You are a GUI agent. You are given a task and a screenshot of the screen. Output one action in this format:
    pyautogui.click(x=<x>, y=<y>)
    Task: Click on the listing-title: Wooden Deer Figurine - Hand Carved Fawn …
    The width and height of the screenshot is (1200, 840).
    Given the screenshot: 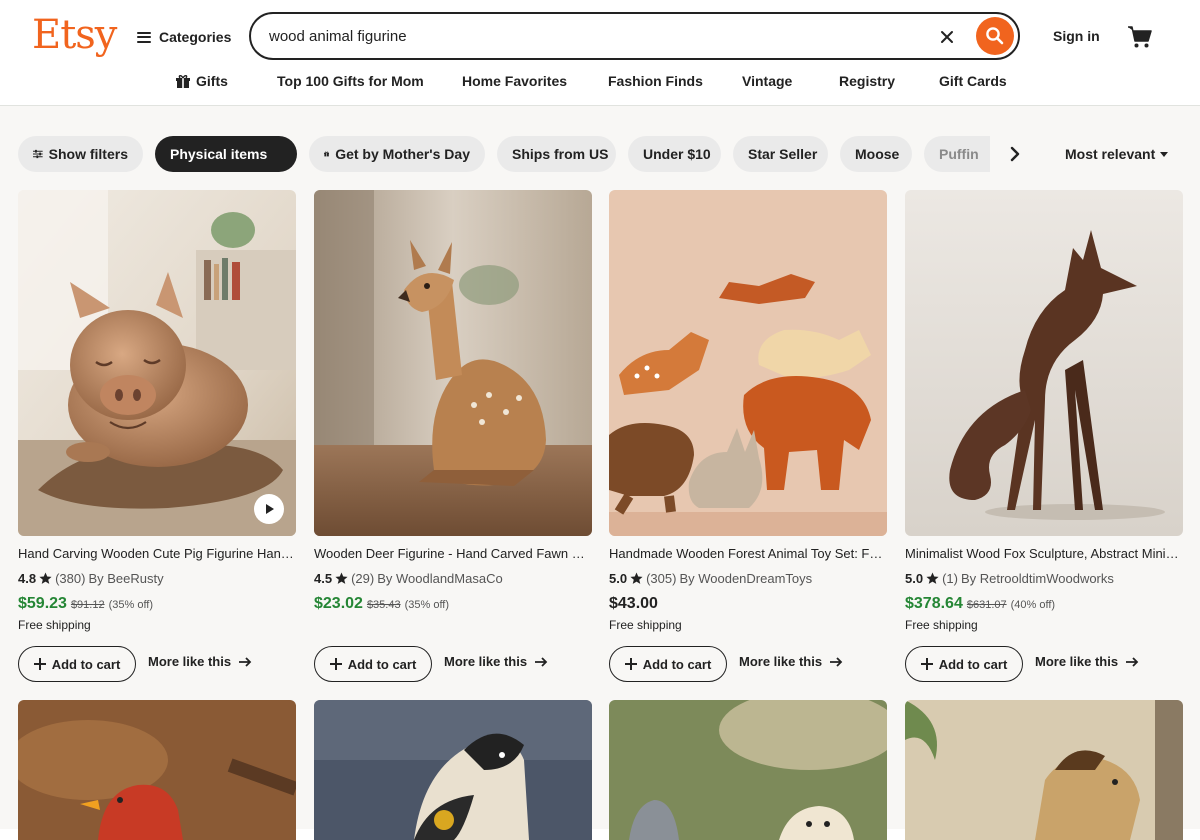 What is the action you would take?
    pyautogui.click(x=453, y=553)
    